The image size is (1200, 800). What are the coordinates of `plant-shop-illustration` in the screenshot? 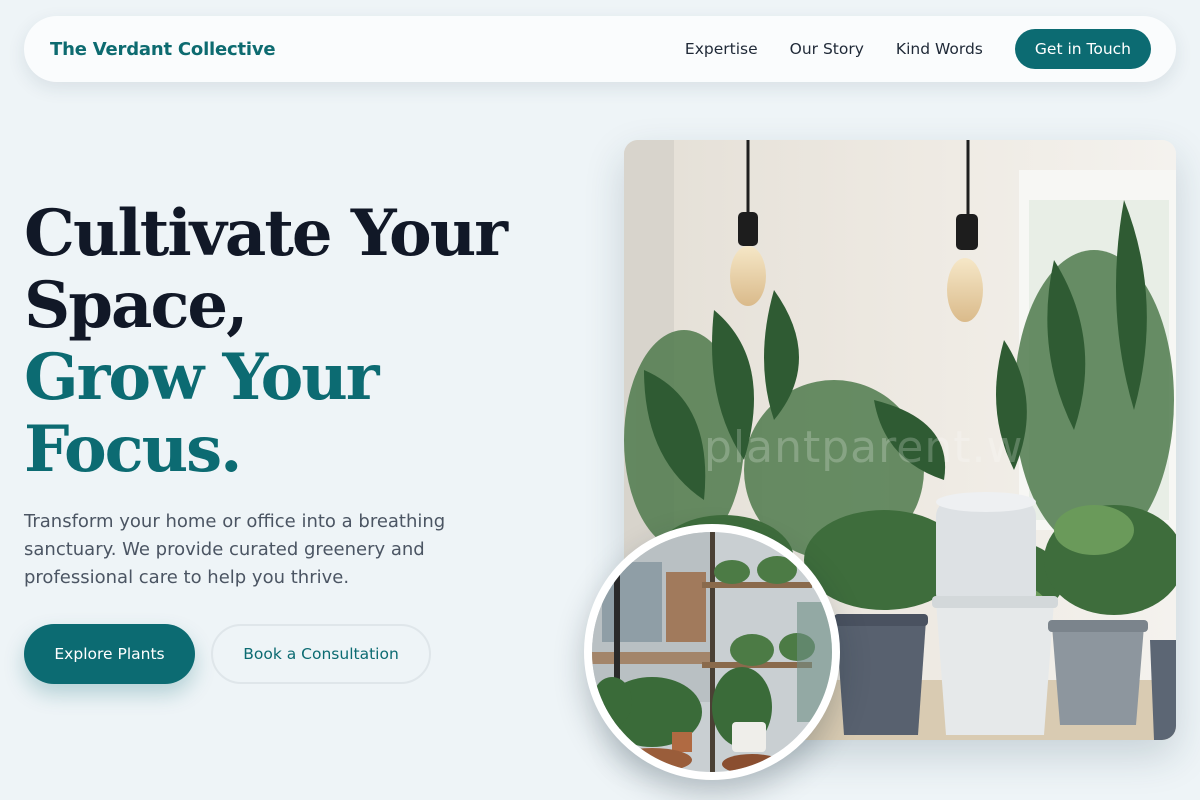 It's located at (712, 652).